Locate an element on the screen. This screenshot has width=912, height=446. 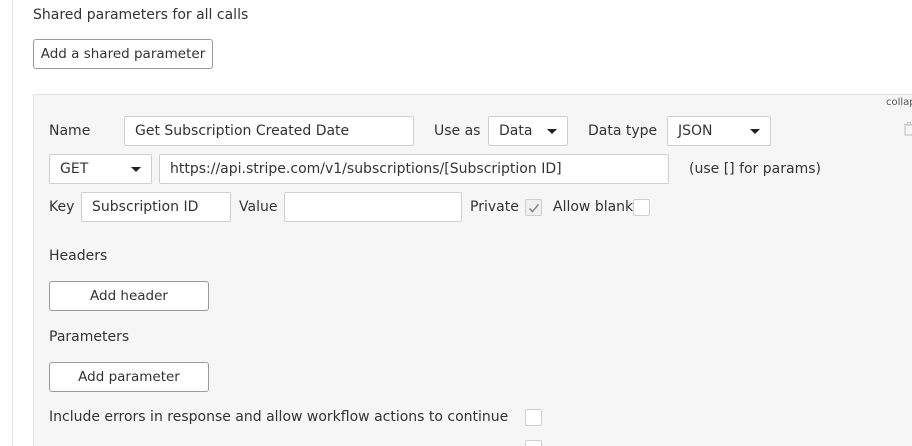
name-label: Name is located at coordinates (70, 131).